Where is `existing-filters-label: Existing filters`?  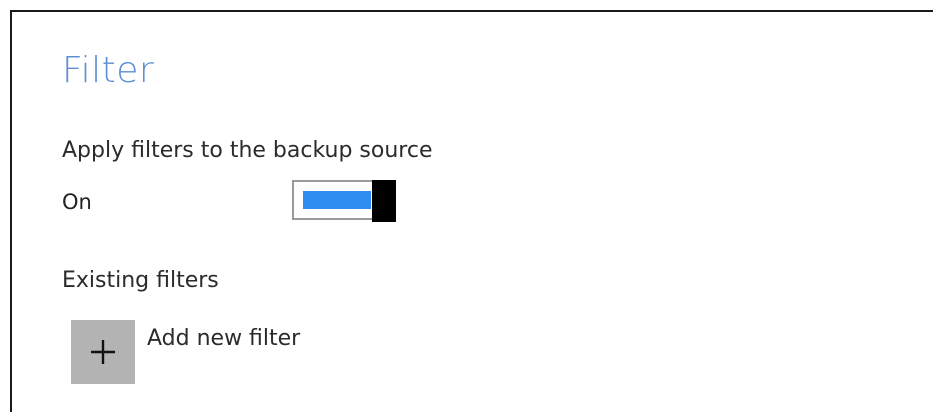
existing-filters-label: Existing filters is located at coordinates (140, 280).